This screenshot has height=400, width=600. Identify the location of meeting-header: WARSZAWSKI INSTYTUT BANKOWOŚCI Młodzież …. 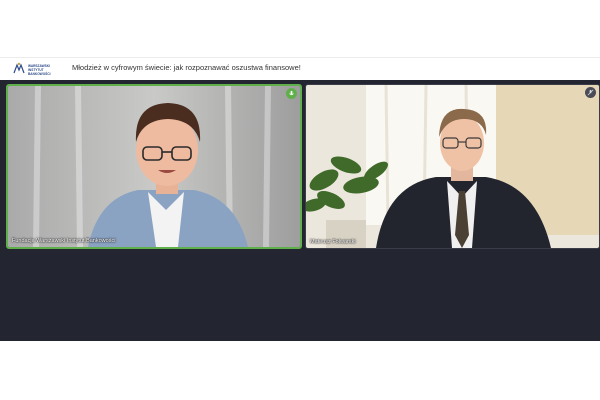
(300, 69).